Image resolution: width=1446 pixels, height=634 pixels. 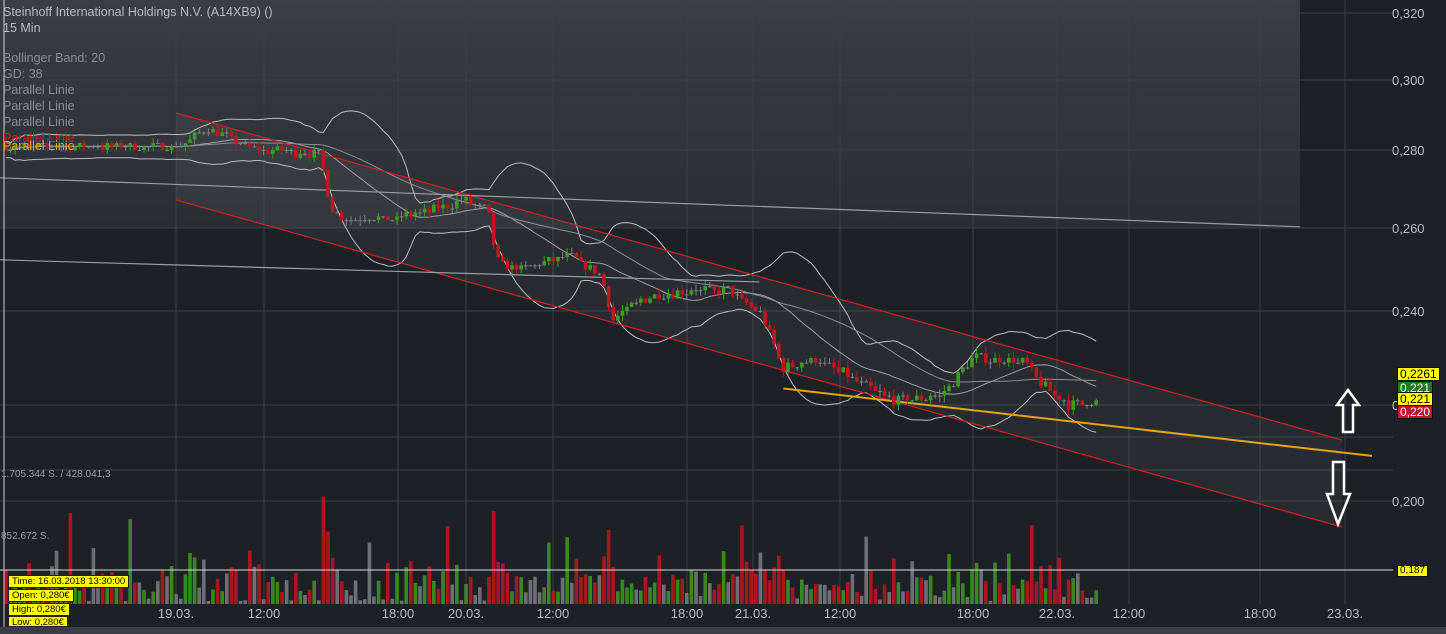 I want to click on tooltip-time: Time: 16.03.2018 13:30:00, so click(x=69, y=581).